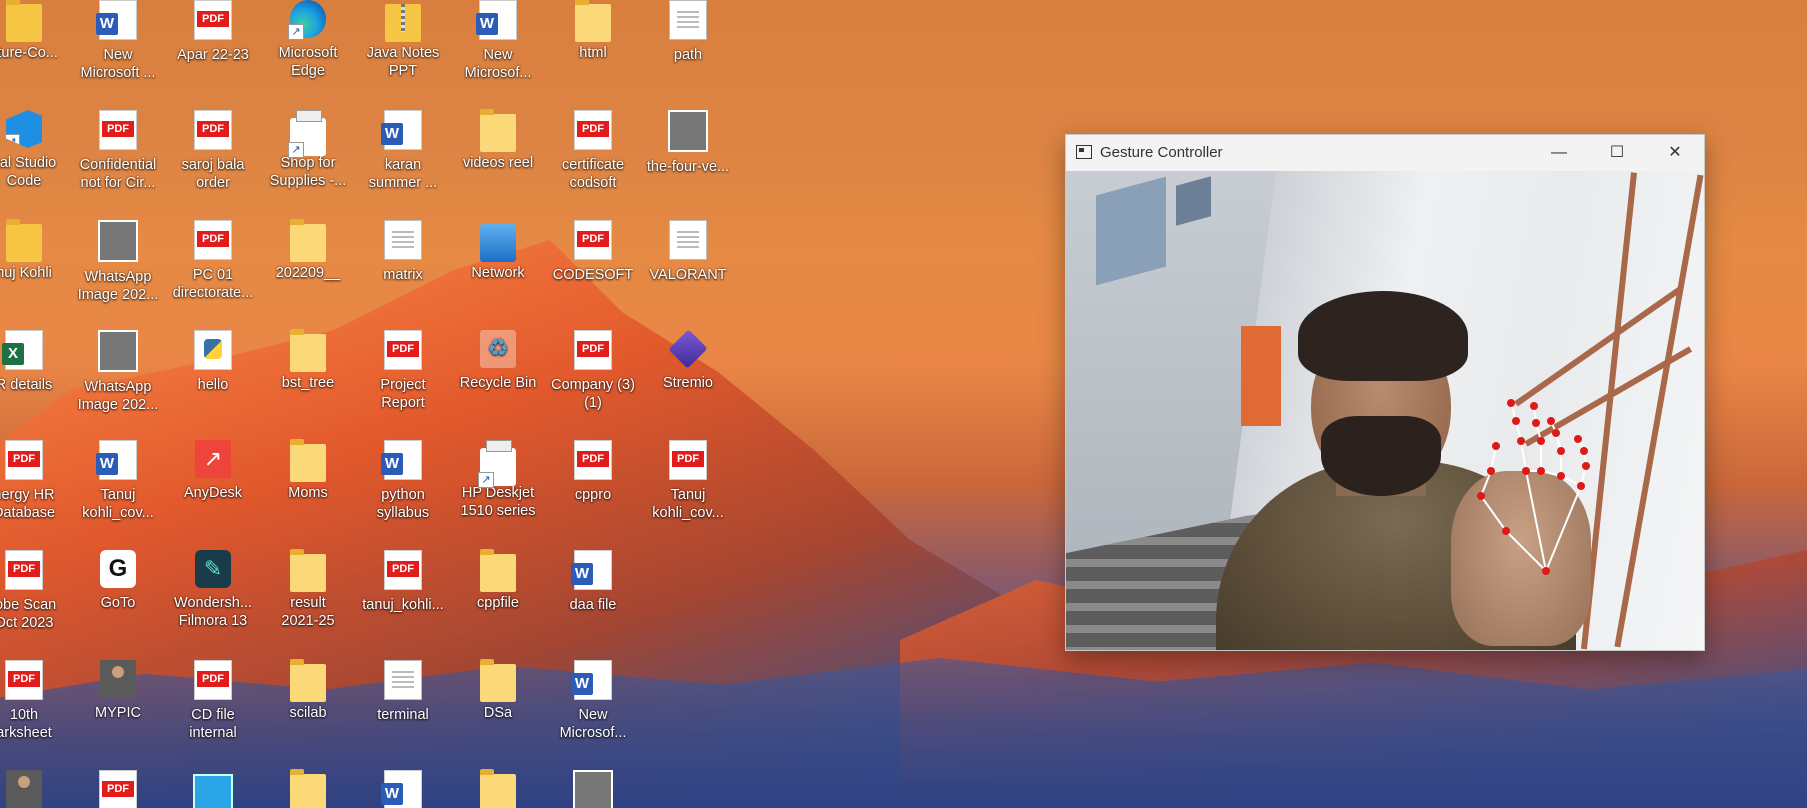 This screenshot has width=1807, height=808. Describe the element at coordinates (308, 612) in the screenshot. I see `desktop-icon-label: result 2021-25` at that location.